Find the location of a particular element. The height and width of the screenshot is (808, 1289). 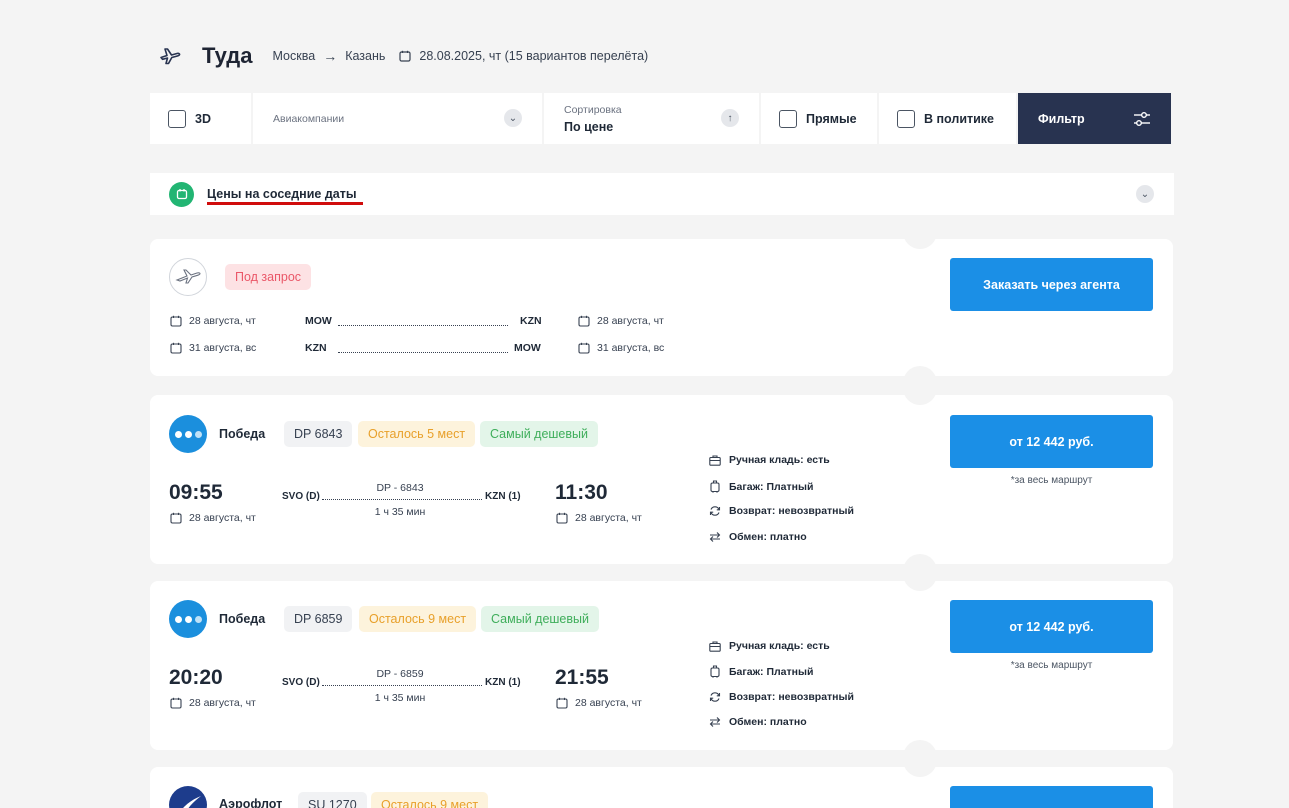

refresh-icon is located at coordinates (715, 511).